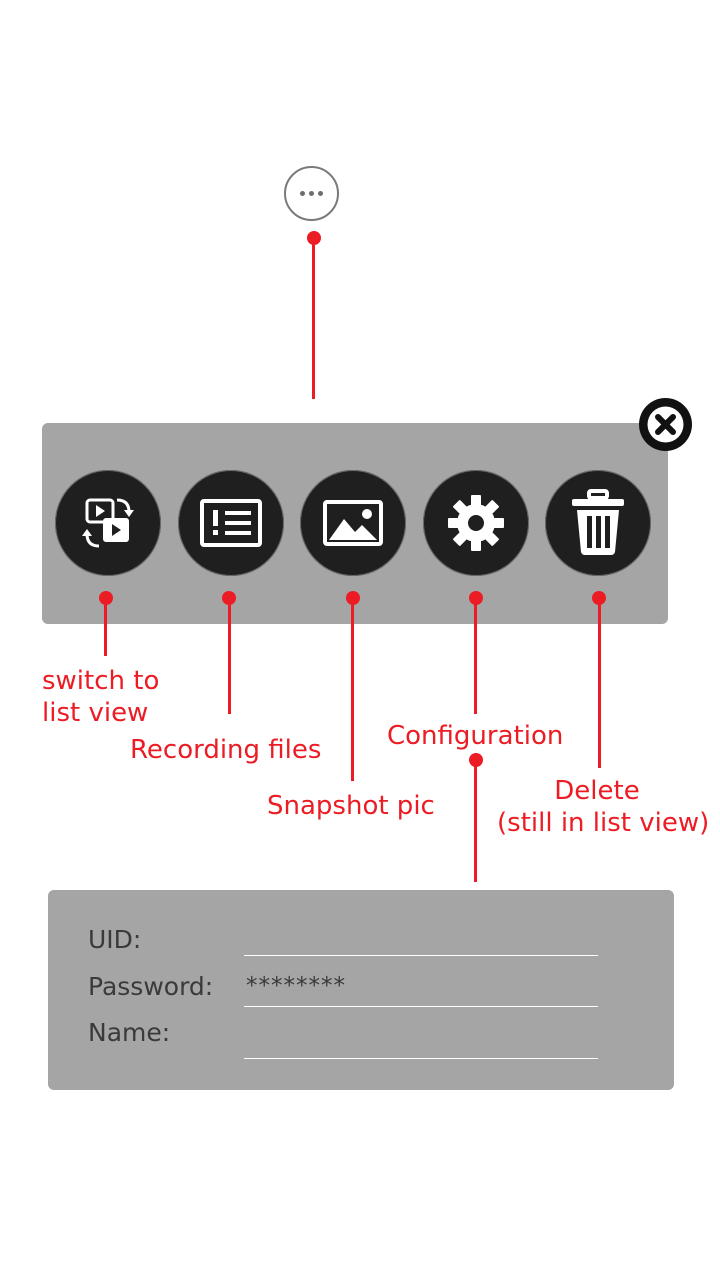 The image size is (720, 1280). I want to click on more-options-button, so click(311, 193).